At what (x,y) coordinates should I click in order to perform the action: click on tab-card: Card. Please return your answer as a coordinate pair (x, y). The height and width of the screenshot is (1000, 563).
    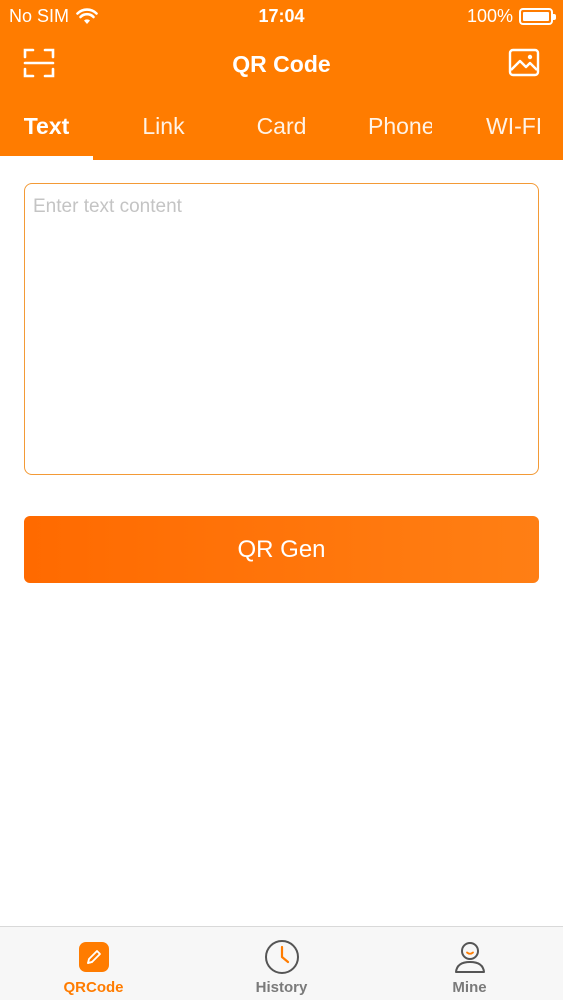
    Looking at the image, I should click on (281, 130).